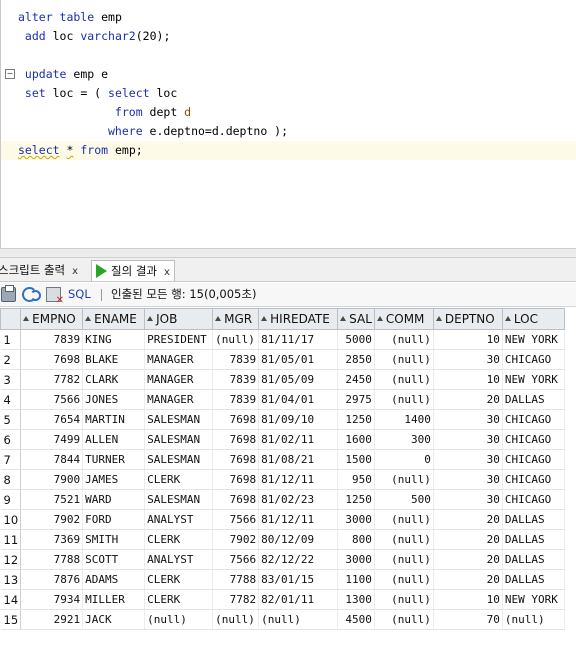 This screenshot has height=651, width=576. Describe the element at coordinates (11, 619) in the screenshot. I see `row-number: 15` at that location.